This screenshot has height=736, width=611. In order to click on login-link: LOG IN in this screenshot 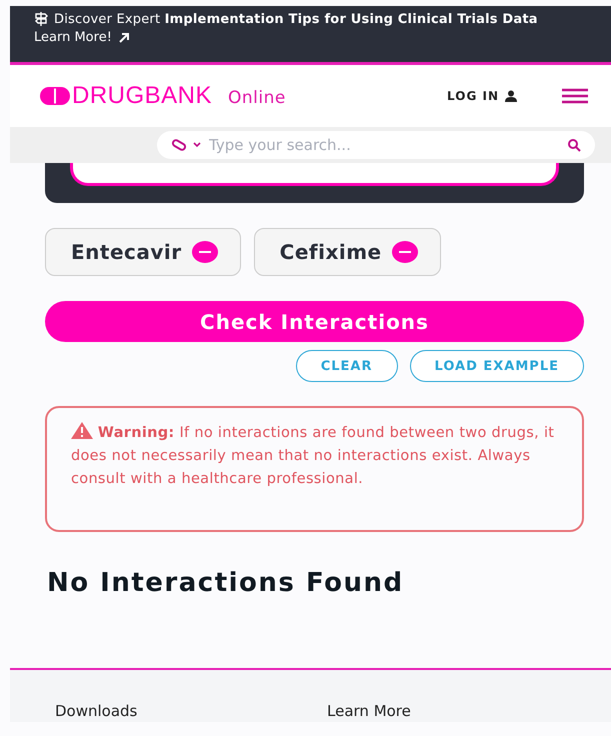, I will do `click(482, 96)`.